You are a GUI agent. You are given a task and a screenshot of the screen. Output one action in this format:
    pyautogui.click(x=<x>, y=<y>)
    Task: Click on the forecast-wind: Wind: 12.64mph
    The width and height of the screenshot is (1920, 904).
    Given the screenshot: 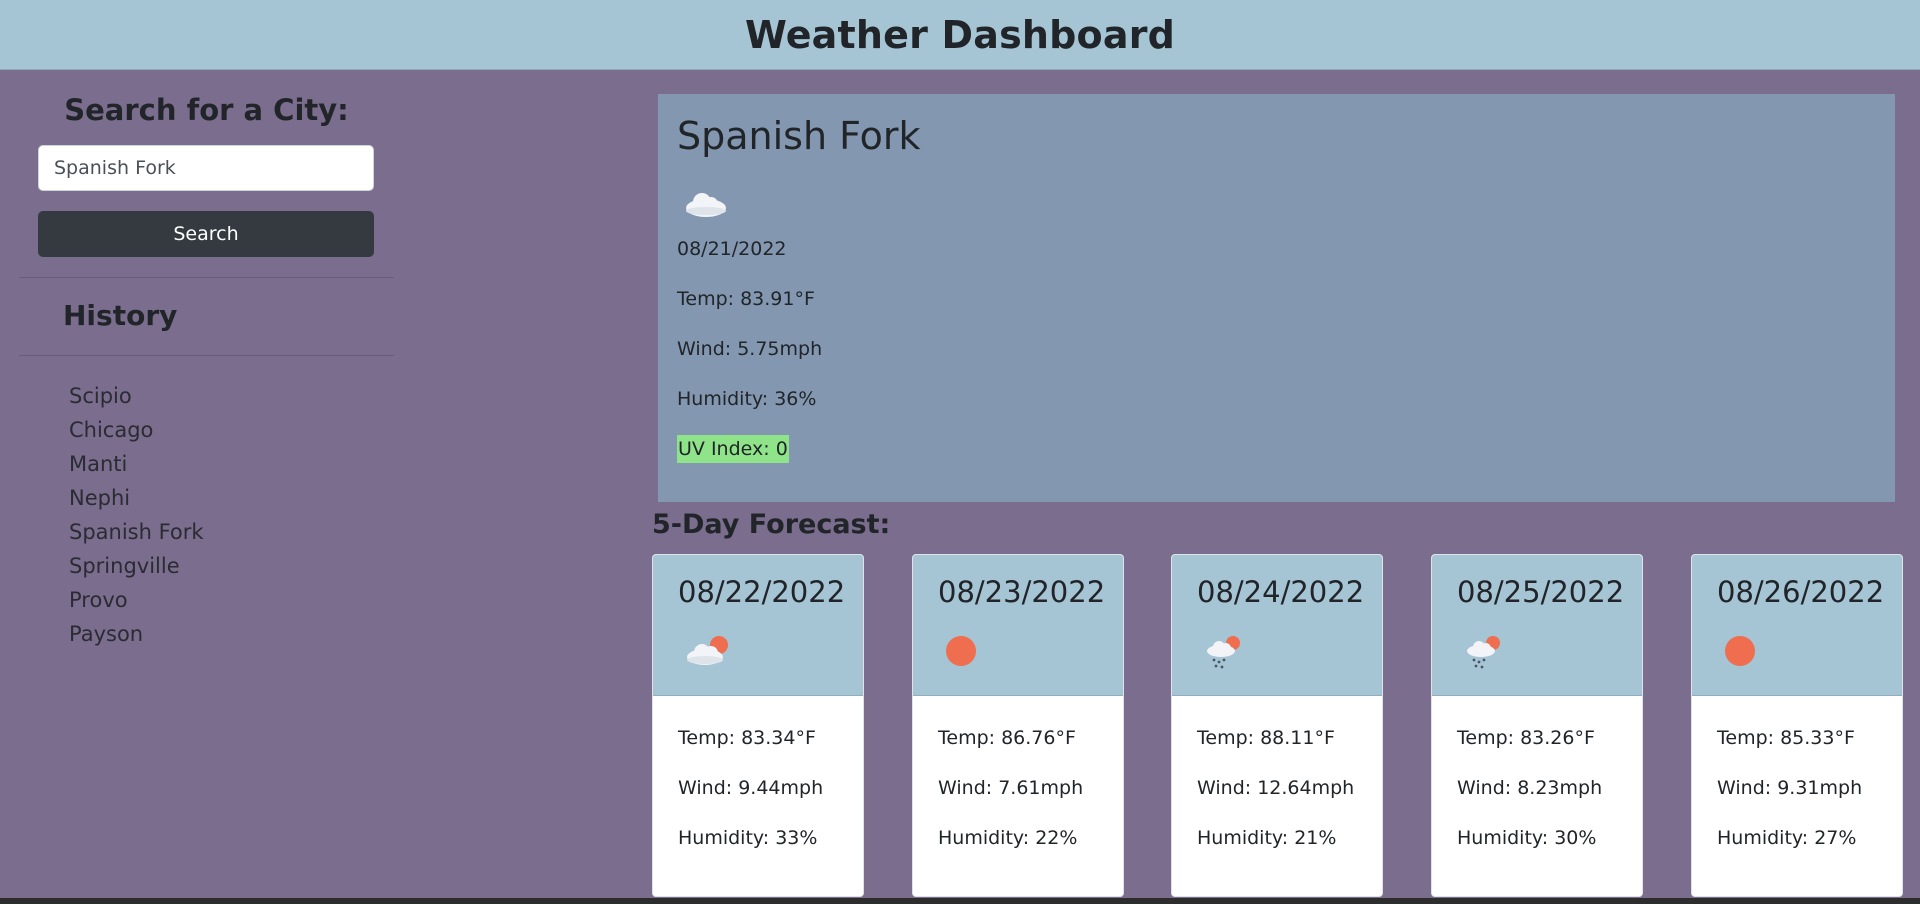 What is the action you would take?
    pyautogui.click(x=1276, y=788)
    